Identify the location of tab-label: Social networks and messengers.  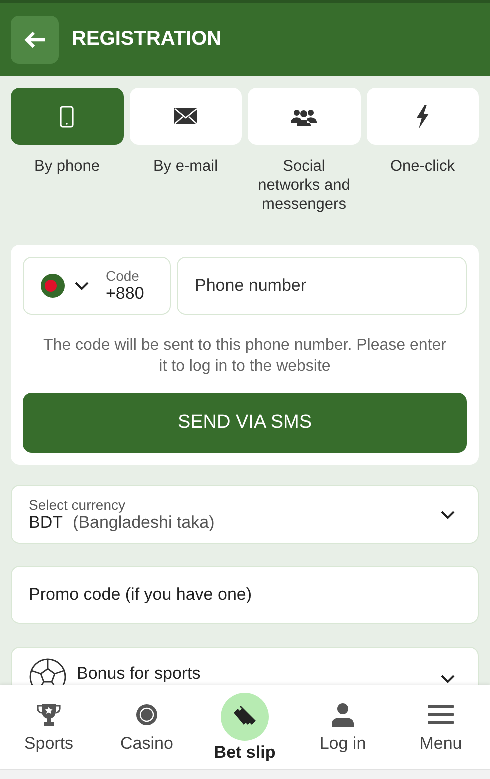
(304, 185).